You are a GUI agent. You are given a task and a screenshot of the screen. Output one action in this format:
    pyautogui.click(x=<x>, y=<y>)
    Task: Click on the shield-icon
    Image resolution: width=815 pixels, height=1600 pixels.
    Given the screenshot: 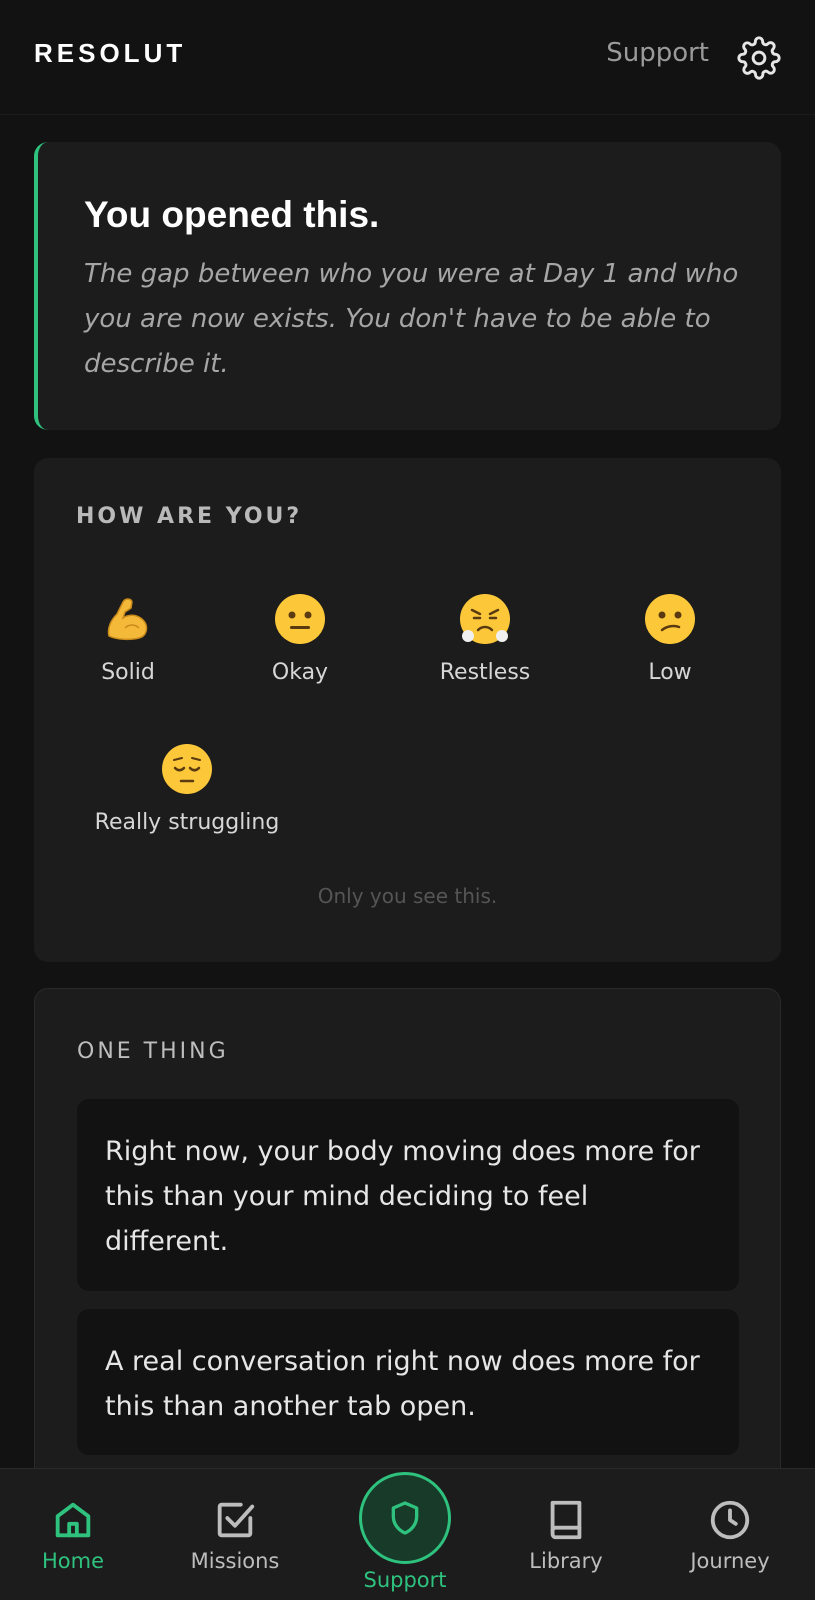 What is the action you would take?
    pyautogui.click(x=405, y=1518)
    